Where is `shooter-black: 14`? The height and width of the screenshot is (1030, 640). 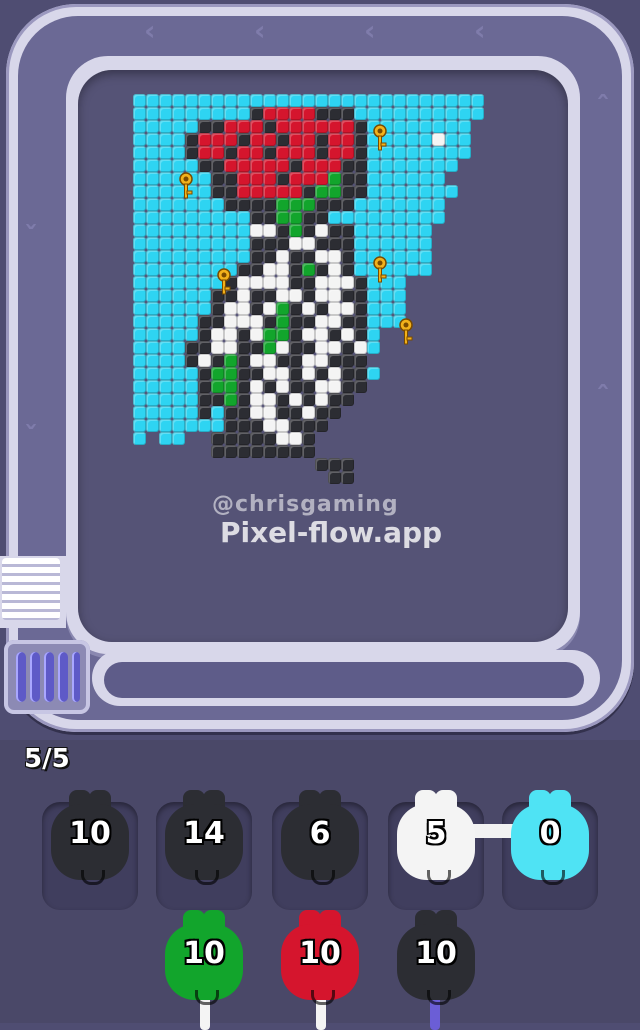
shooter-black: 14 is located at coordinates (204, 836).